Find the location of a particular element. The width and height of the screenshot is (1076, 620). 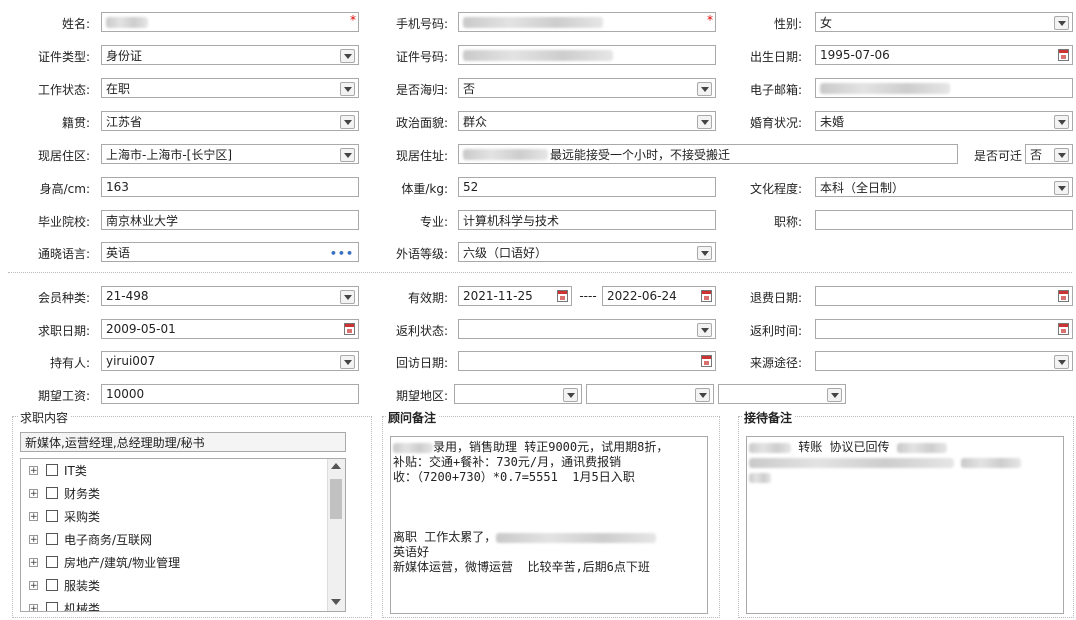

political-select: 群众 is located at coordinates (587, 121).